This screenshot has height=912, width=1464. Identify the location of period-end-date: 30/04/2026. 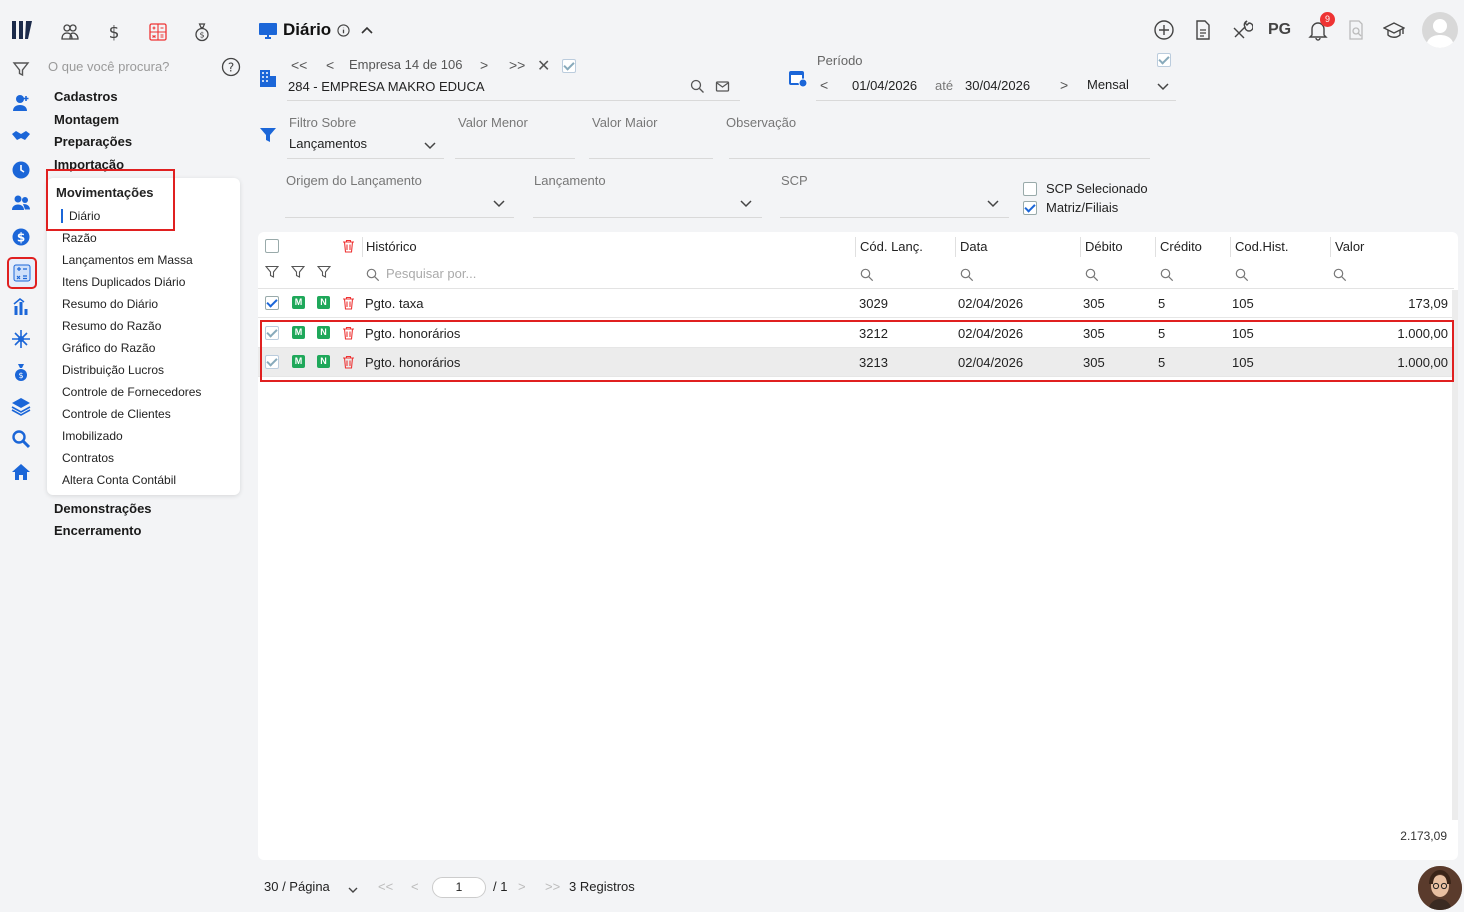
(997, 85).